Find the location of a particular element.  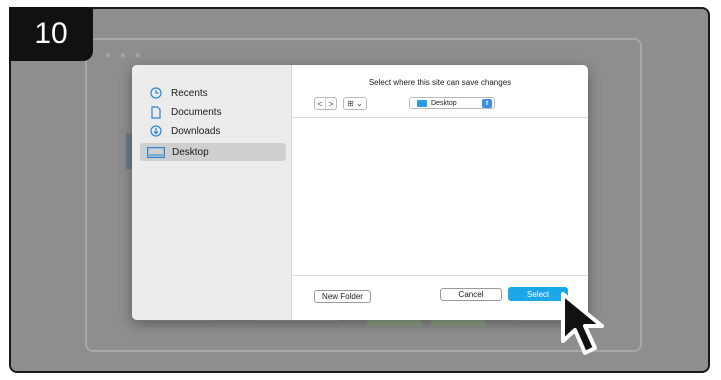

step-number-badge: 10 is located at coordinates (51, 34).